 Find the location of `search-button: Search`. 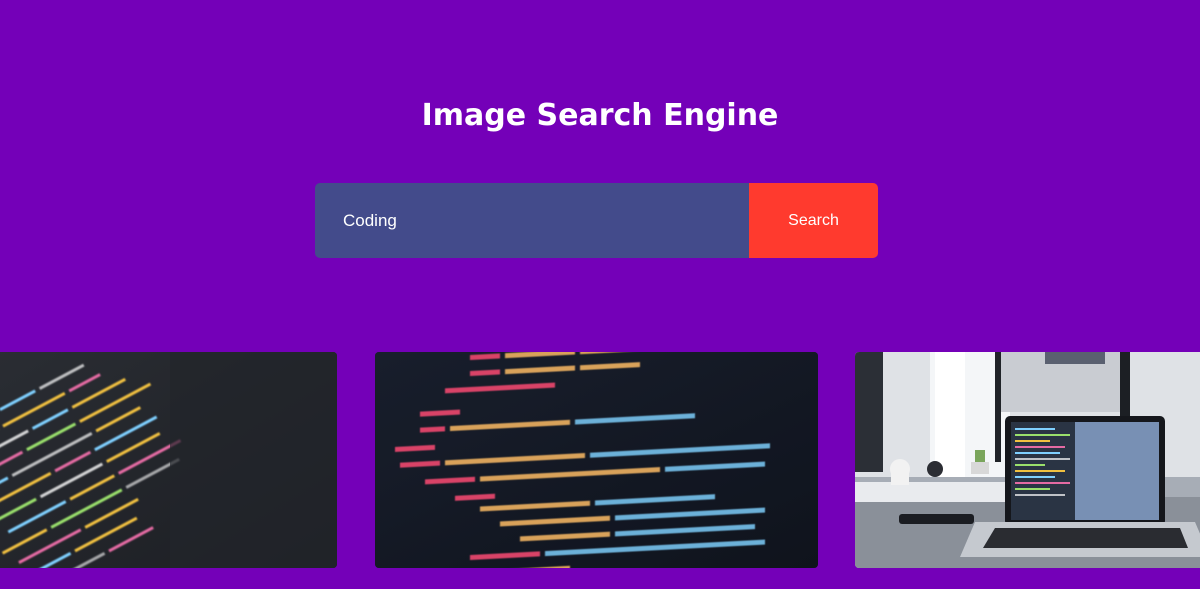

search-button: Search is located at coordinates (813, 220).